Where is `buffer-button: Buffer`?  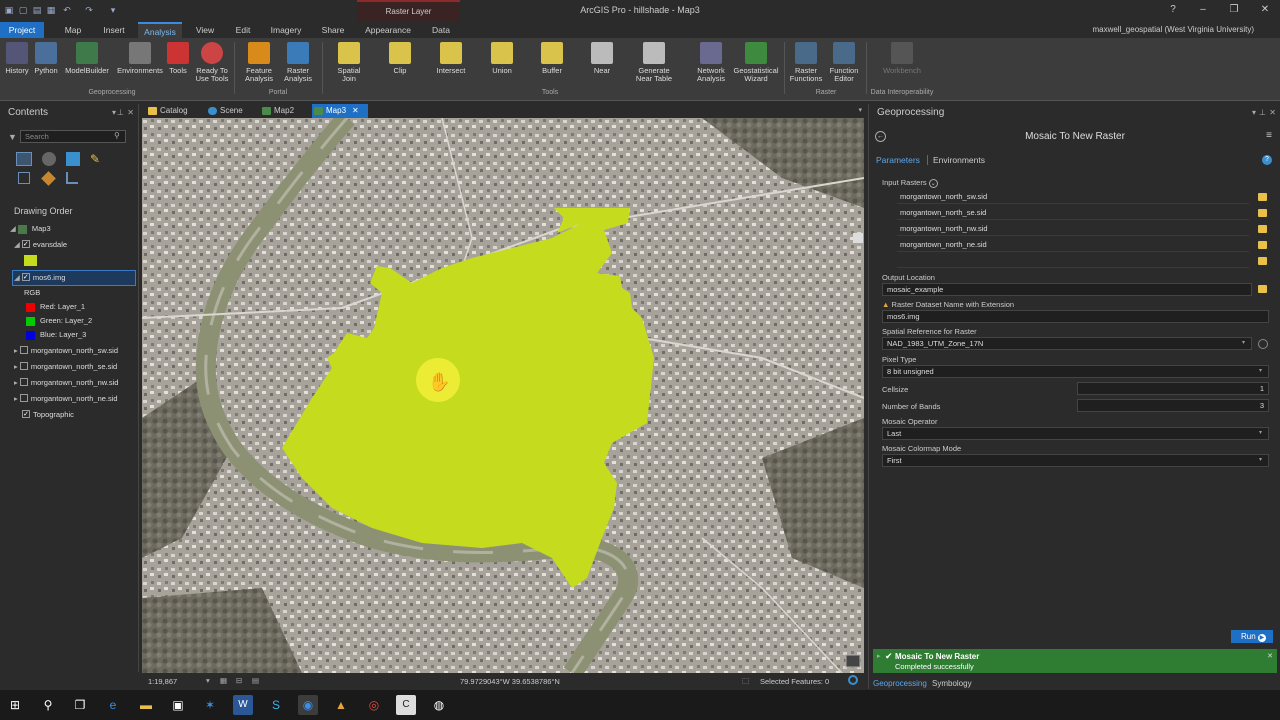 buffer-button: Buffer is located at coordinates (552, 58).